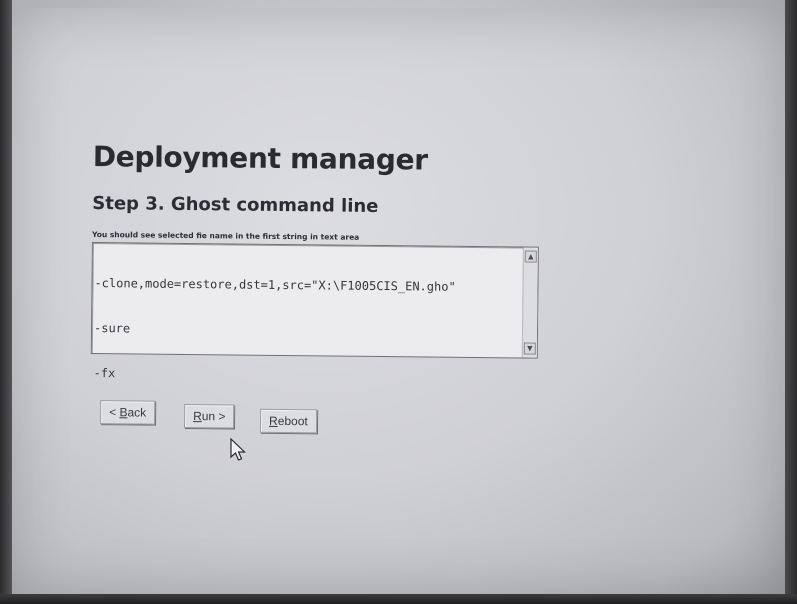 Image resolution: width=797 pixels, height=604 pixels. Describe the element at coordinates (238, 449) in the screenshot. I see `mouse-pointer-icon` at that location.